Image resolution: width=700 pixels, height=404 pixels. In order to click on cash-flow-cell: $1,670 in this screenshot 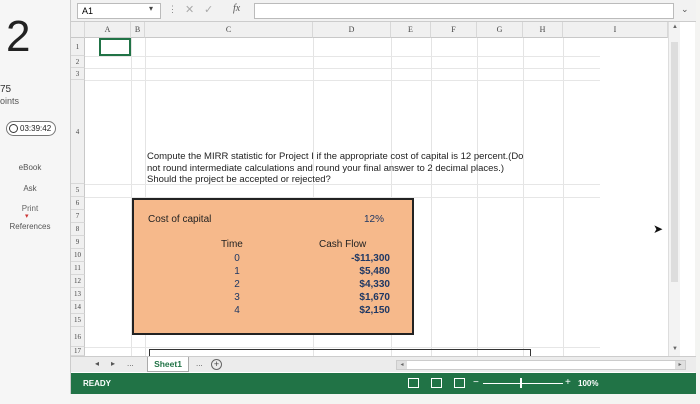, I will do `click(360, 297)`.